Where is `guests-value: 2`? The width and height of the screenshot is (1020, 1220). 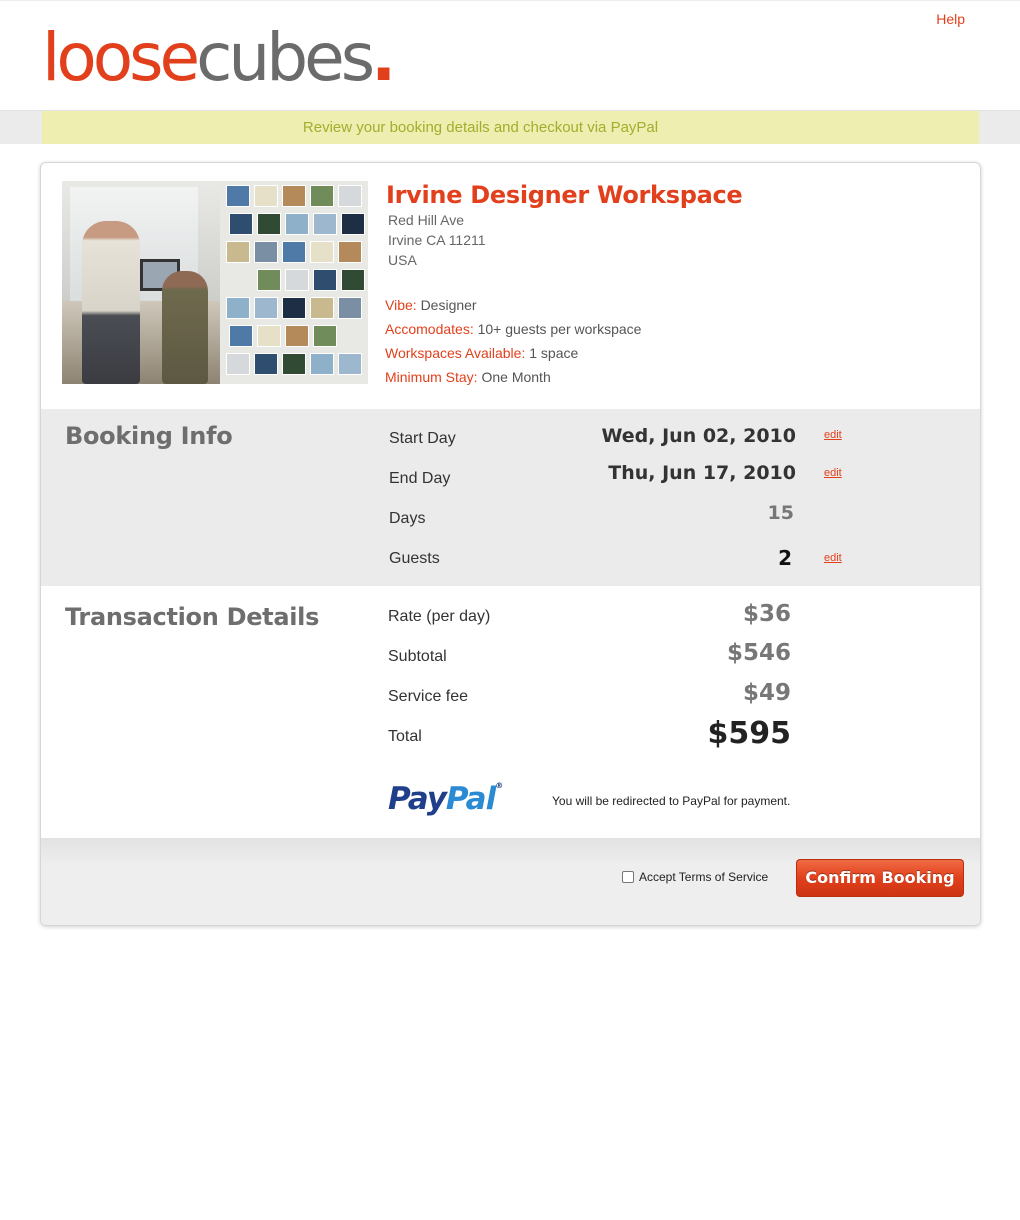
guests-value: 2 is located at coordinates (785, 558).